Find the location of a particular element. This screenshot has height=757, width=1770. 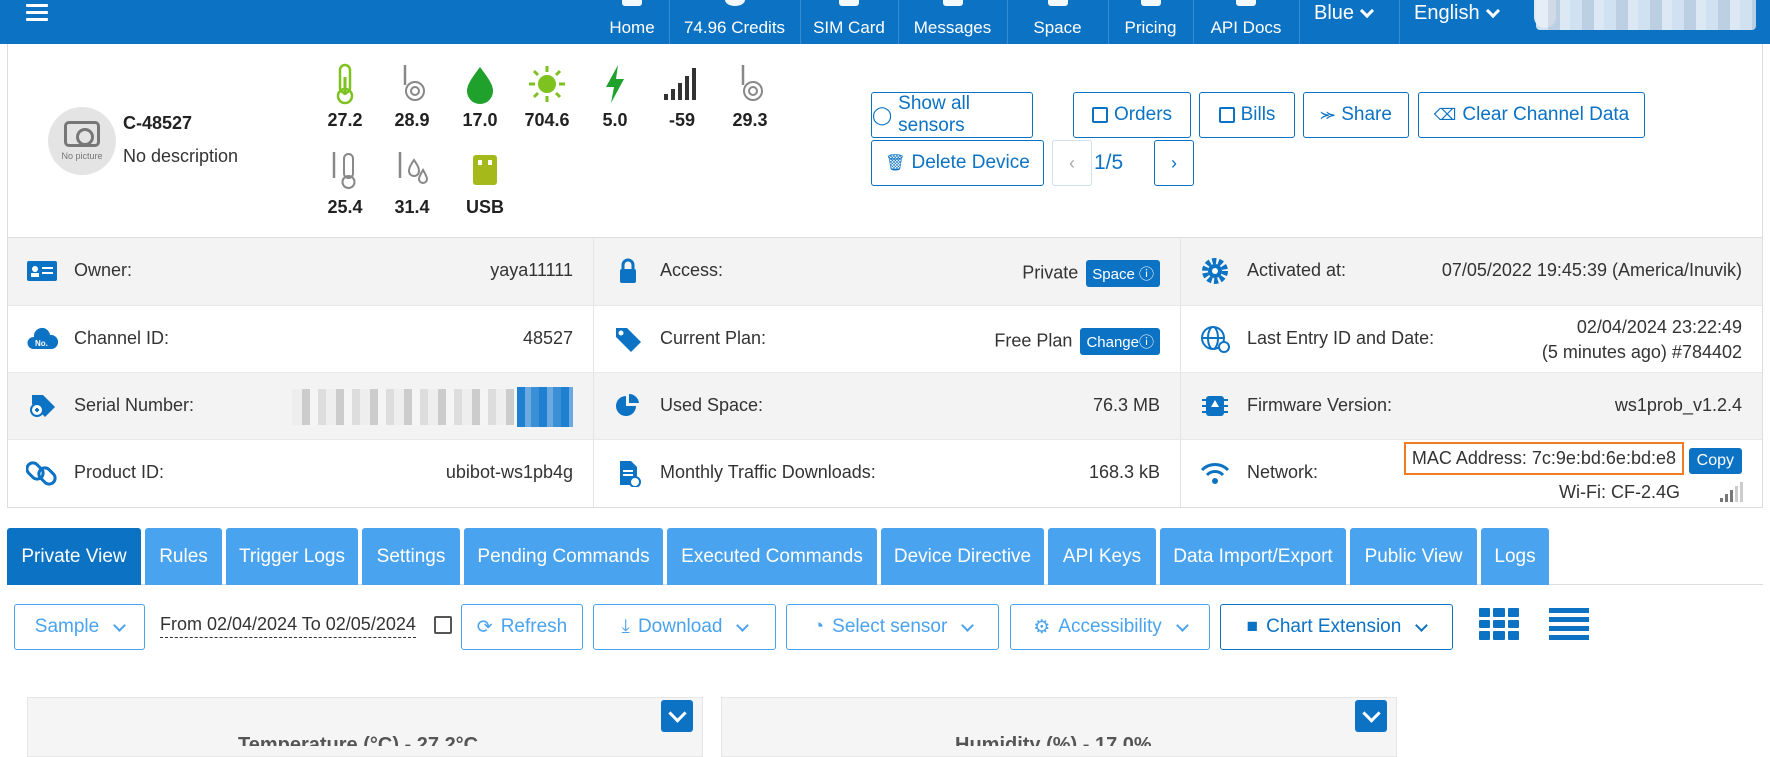

area-chart-icon: ■ is located at coordinates (1252, 626).